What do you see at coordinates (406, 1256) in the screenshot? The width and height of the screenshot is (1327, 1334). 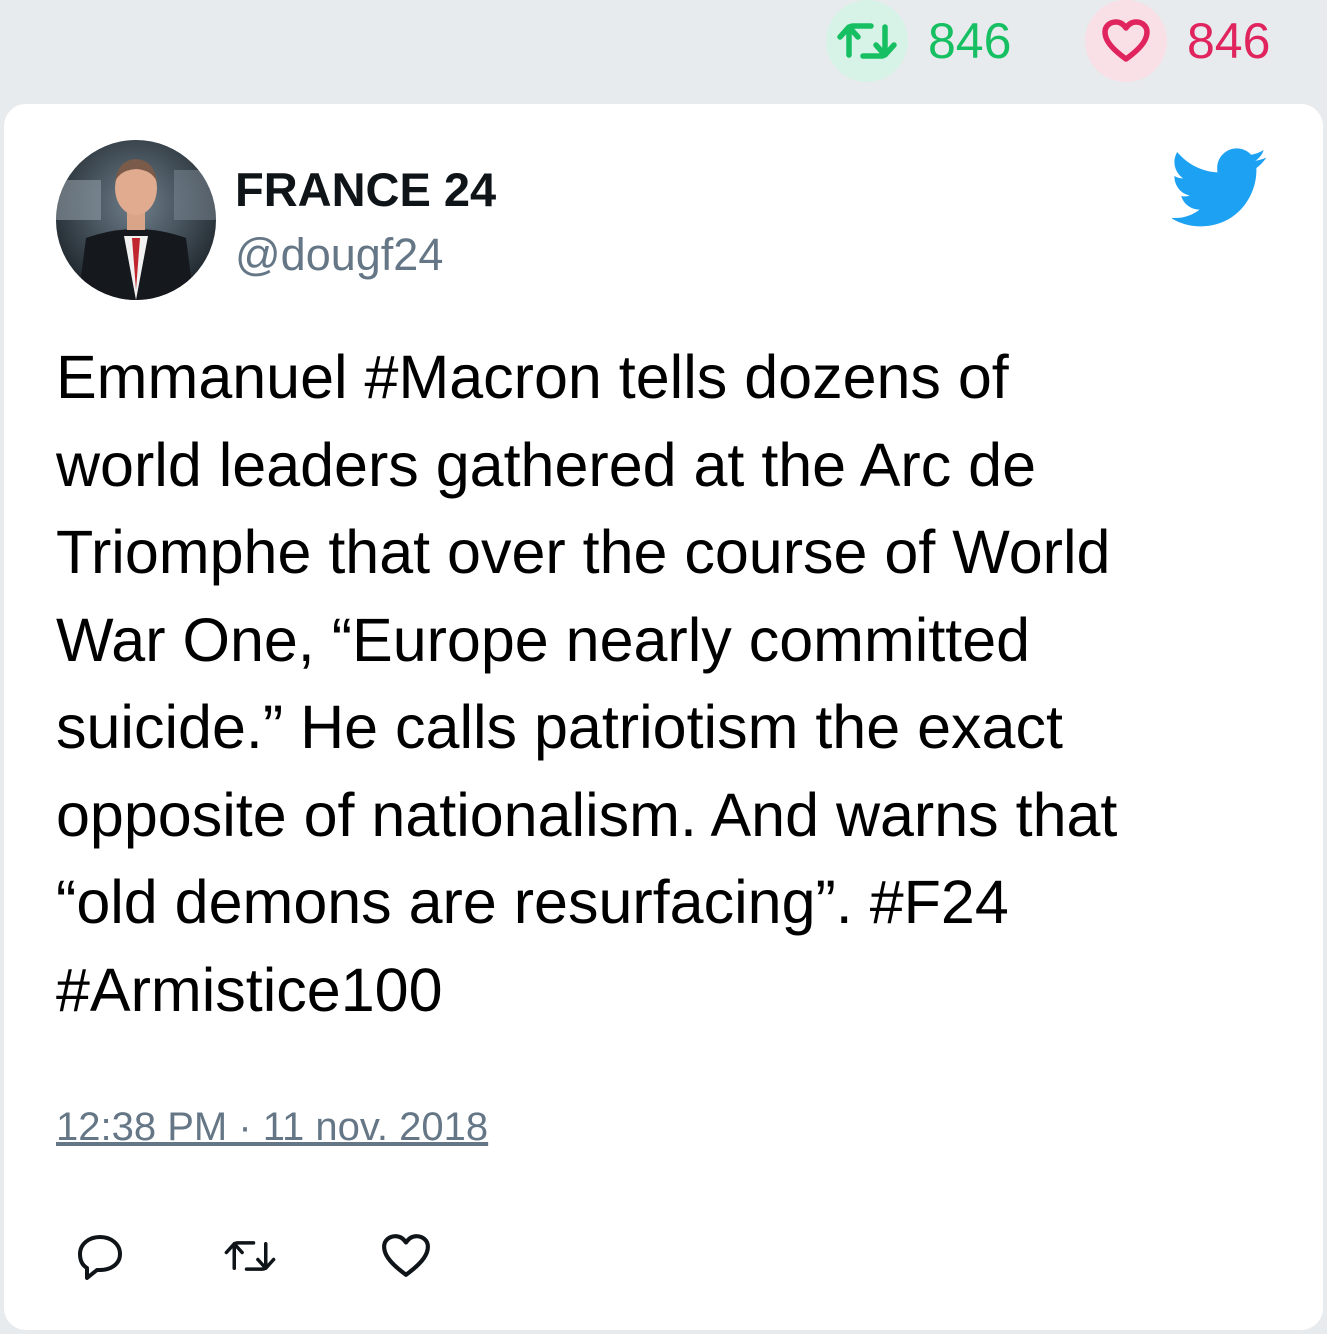 I see `like-action-icon` at bounding box center [406, 1256].